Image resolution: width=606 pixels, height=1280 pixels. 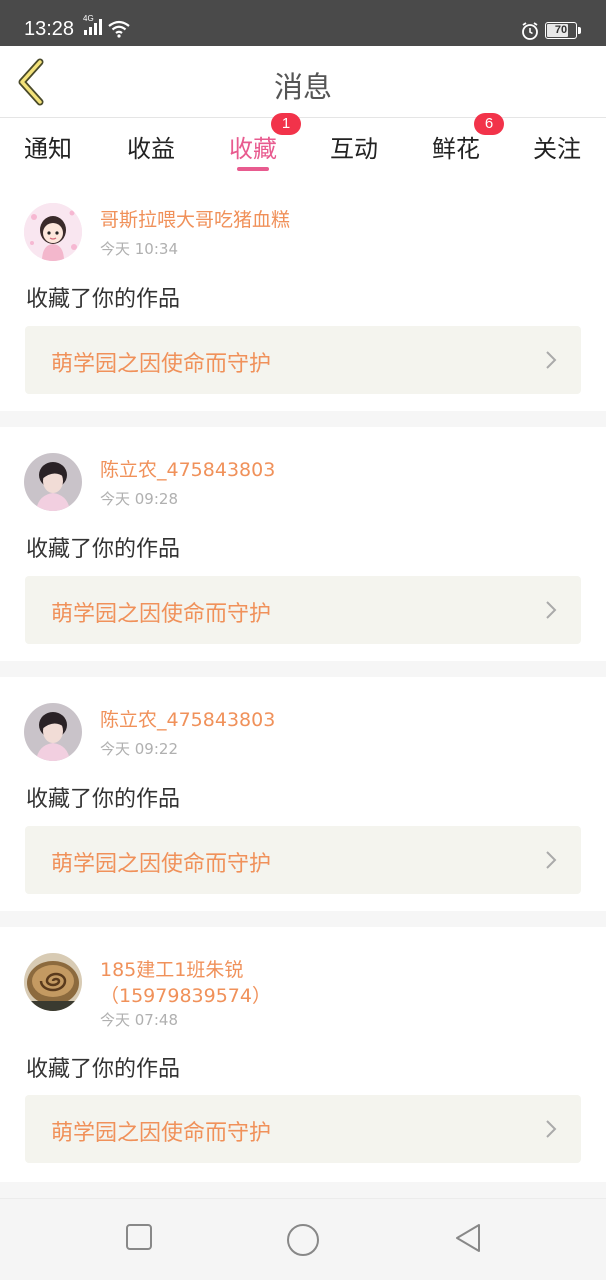 What do you see at coordinates (185, 983) in the screenshot?
I see `username: 185建工1班朱锐 （15979839574）` at bounding box center [185, 983].